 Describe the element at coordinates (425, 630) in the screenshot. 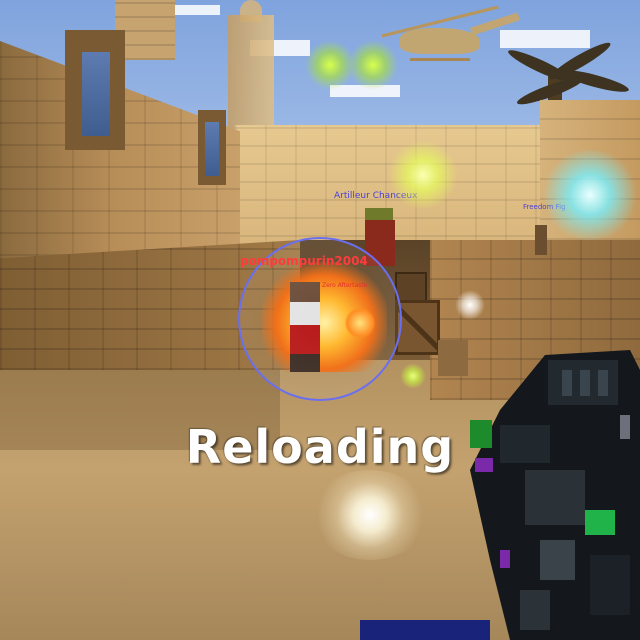

I see `hud-edge` at that location.